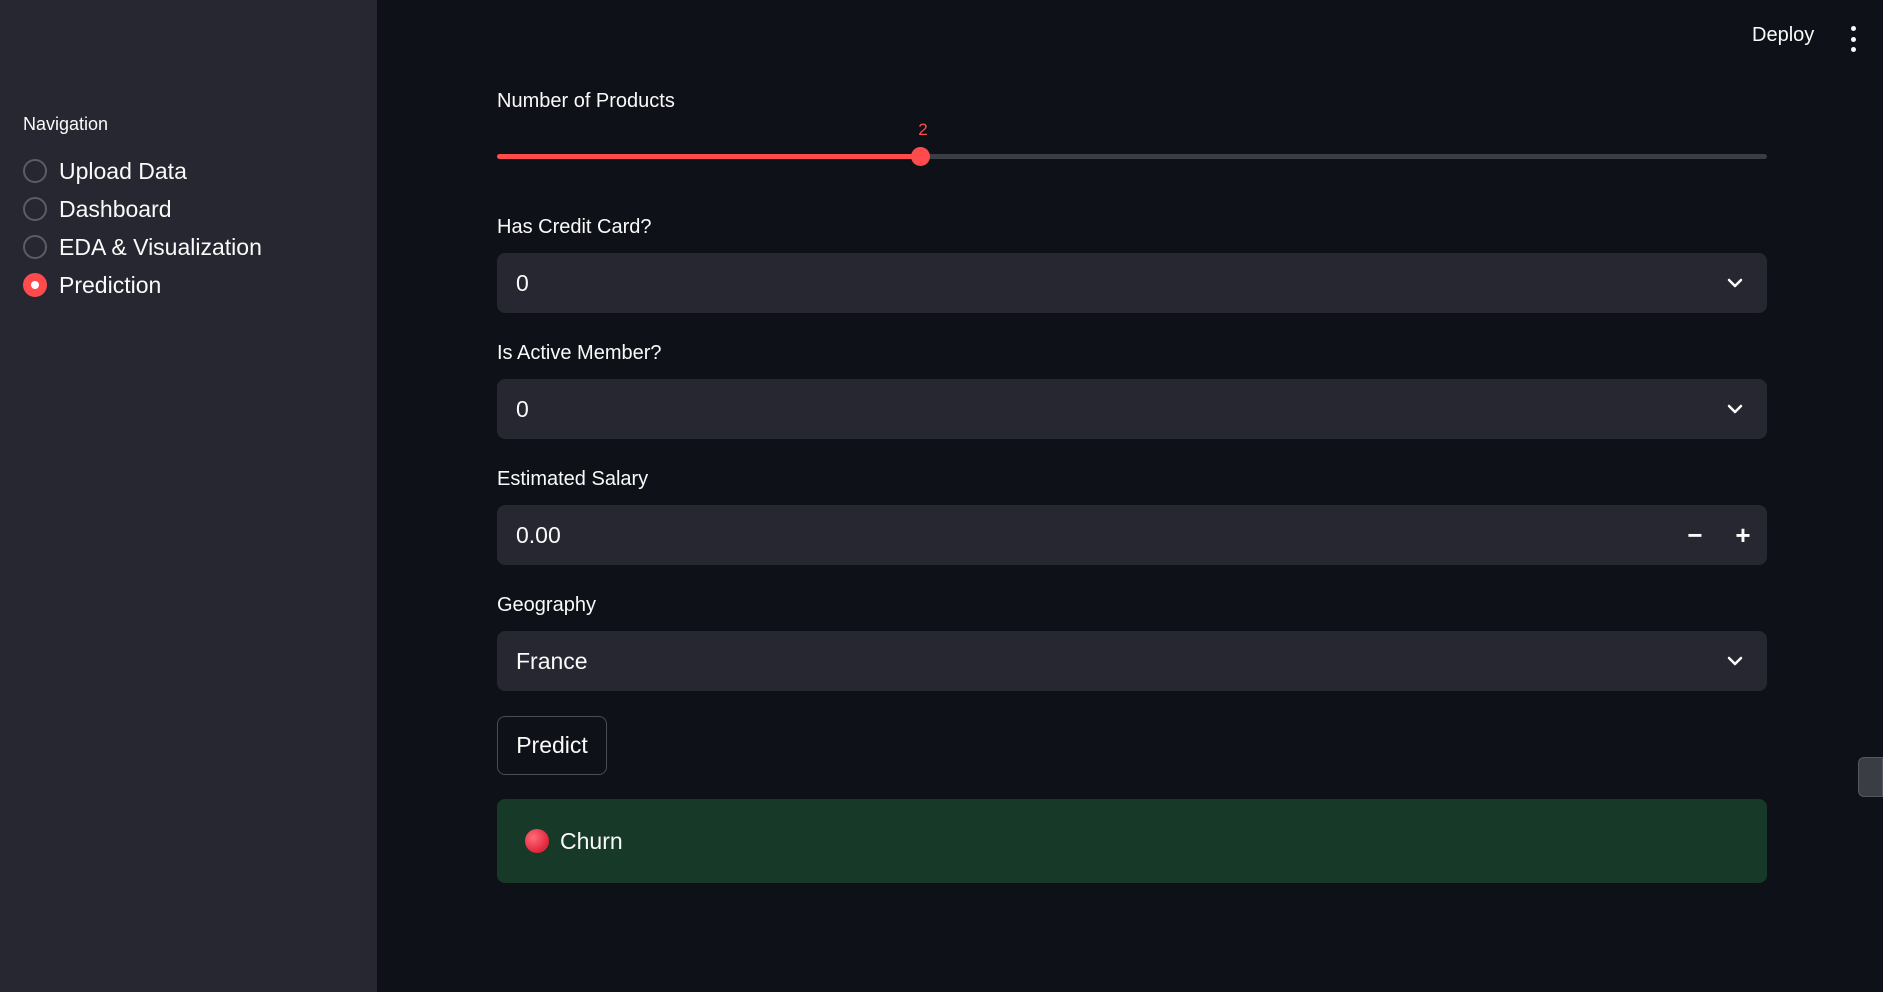  I want to click on red-circle-icon, so click(537, 841).